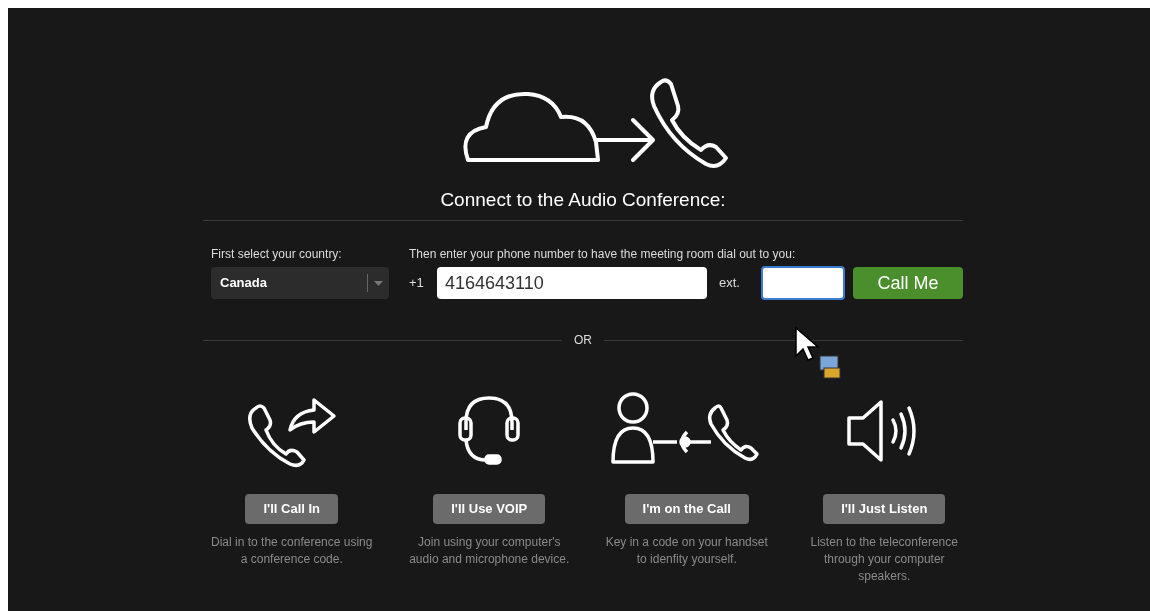 The width and height of the screenshot is (1150, 611). Describe the element at coordinates (291, 509) in the screenshot. I see `option-button: I'll Call In` at that location.